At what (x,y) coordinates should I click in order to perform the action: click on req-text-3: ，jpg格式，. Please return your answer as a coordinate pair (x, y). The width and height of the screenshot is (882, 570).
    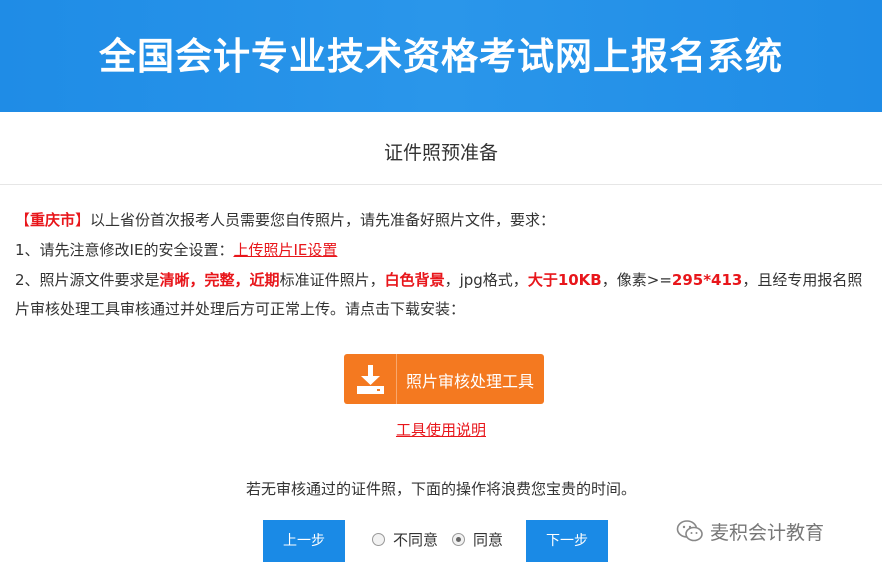
    Looking at the image, I should click on (486, 280).